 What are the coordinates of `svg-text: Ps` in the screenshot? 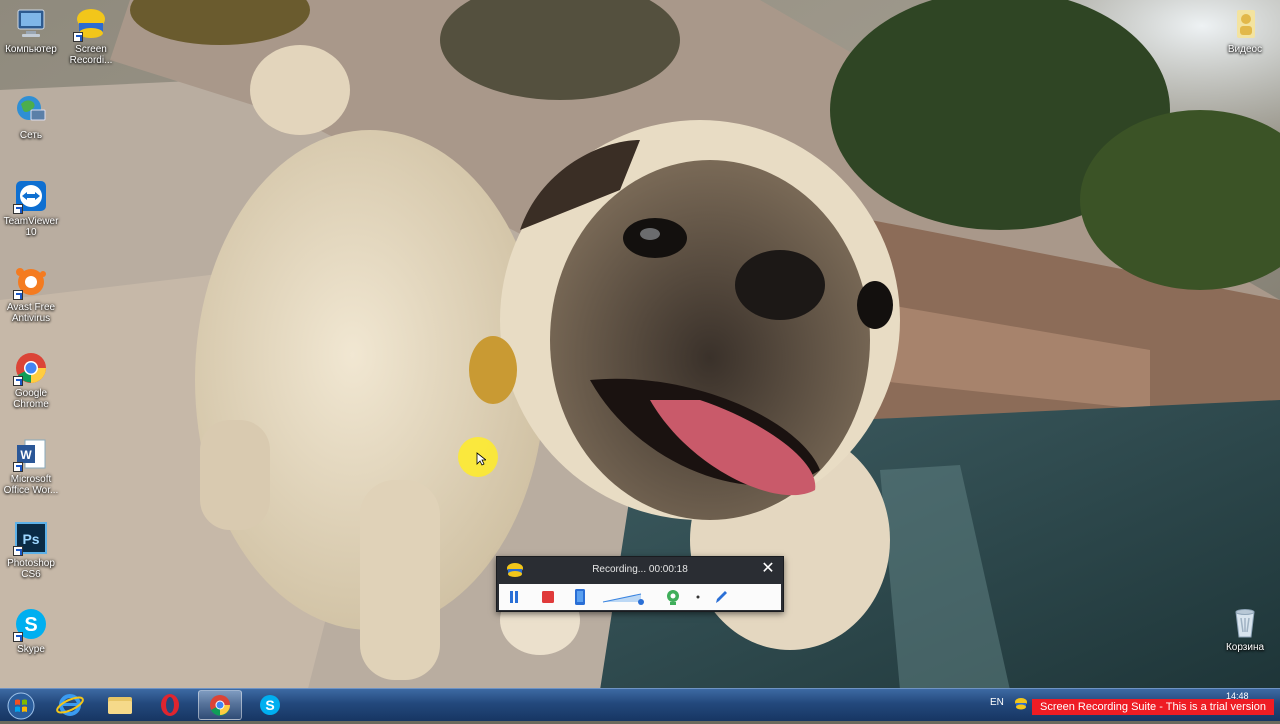 It's located at (30, 539).